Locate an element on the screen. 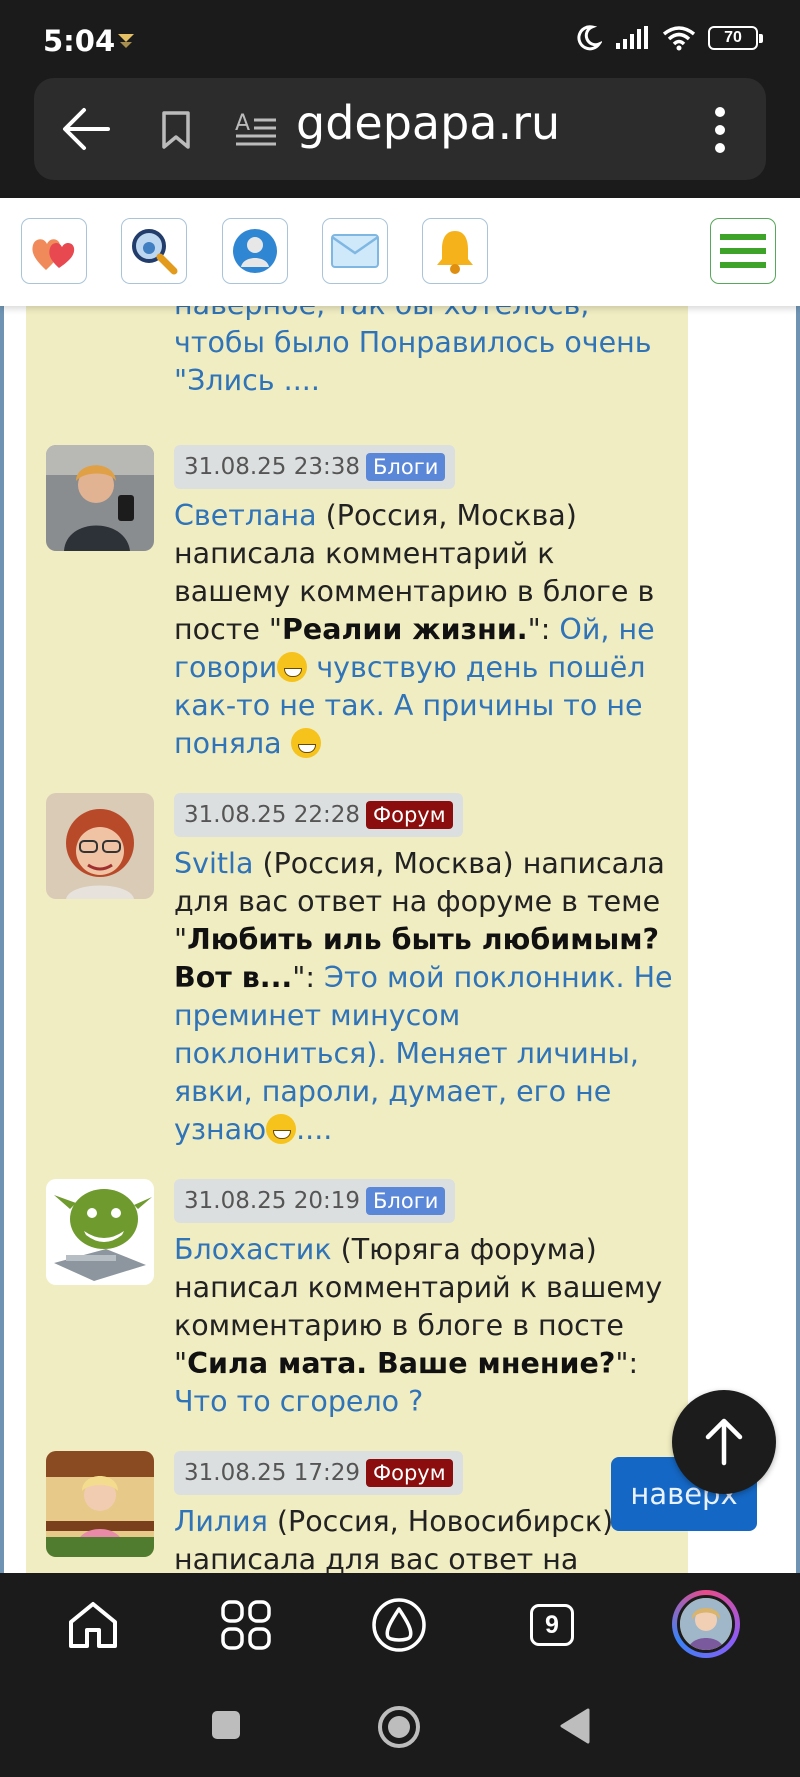 The height and width of the screenshot is (1777, 800). tabs-count-icon: 9 is located at coordinates (552, 1625).